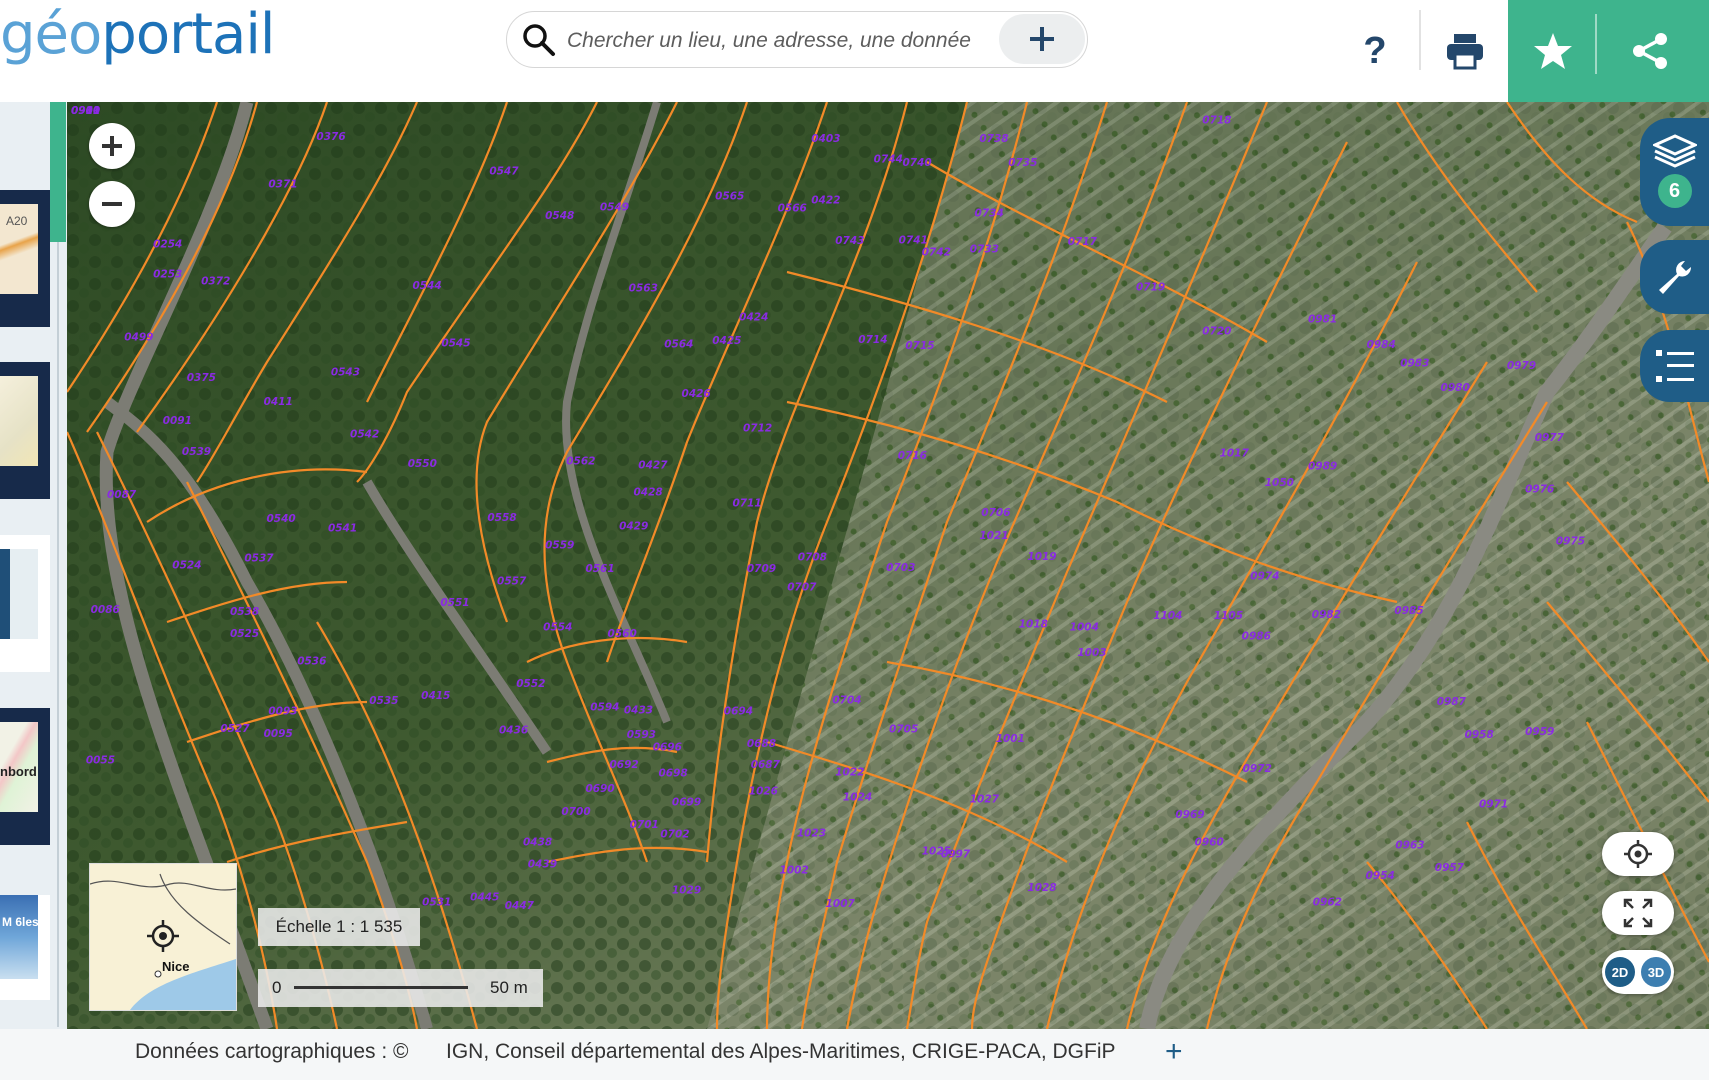 Image resolution: width=1709 pixels, height=1080 pixels. I want to click on layer-thumb-admin, so click(25, 603).